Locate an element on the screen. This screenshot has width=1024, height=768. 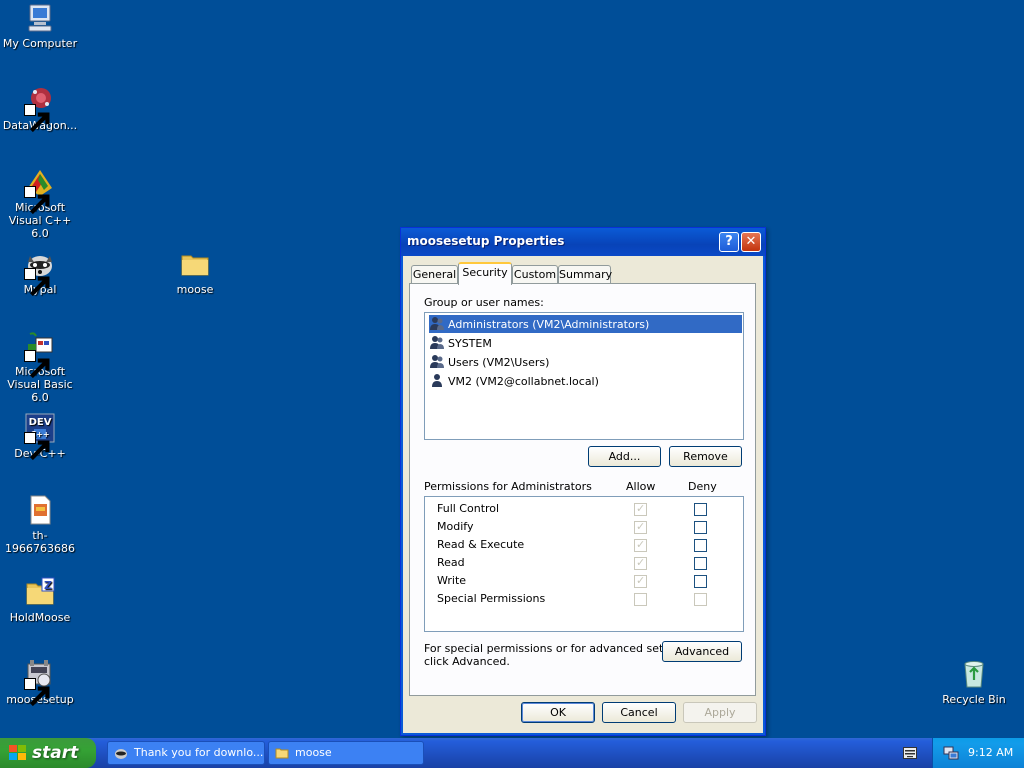
desktop-icon-moosesetup: moosesetup is located at coordinates (40, 682).